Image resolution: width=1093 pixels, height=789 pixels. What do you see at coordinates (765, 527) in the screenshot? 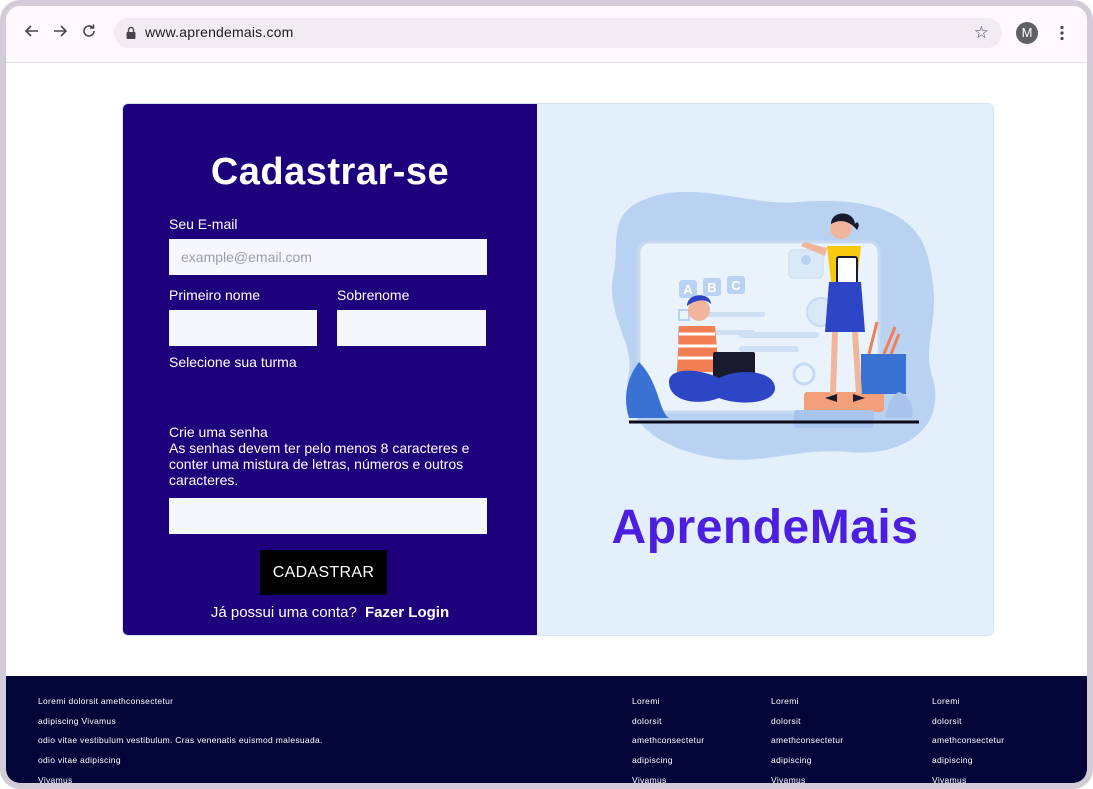
I see `brand-logo: AprendeMais` at bounding box center [765, 527].